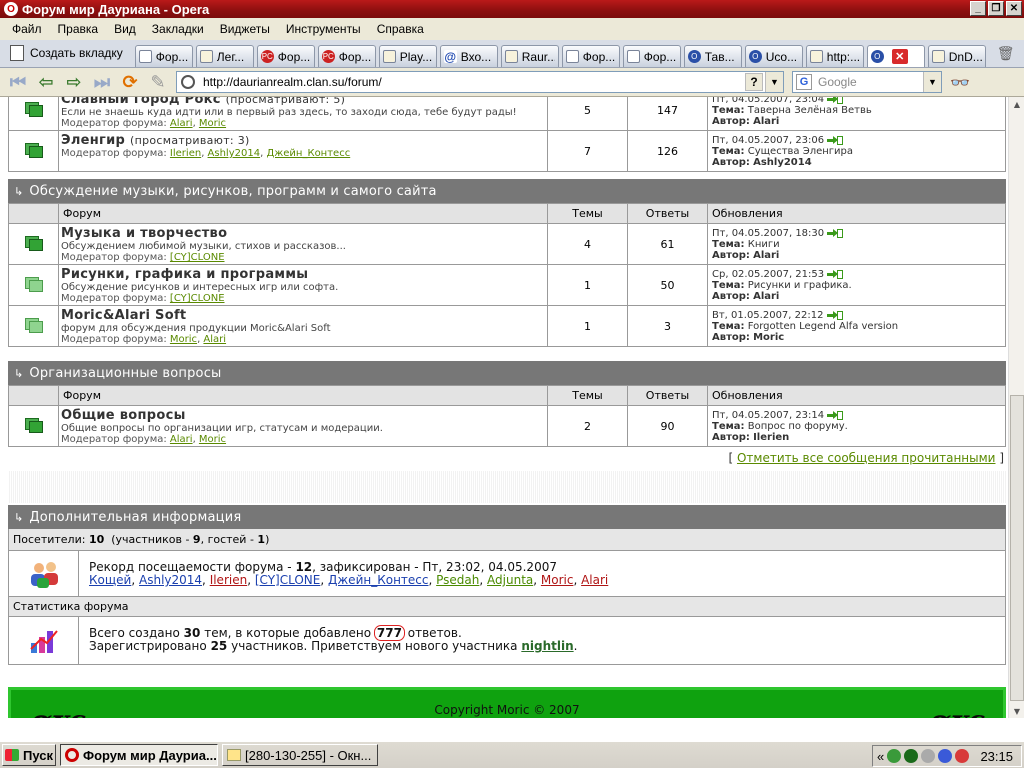  Describe the element at coordinates (1017, 104) in the screenshot. I see `scroll-up-icon: ▲` at that location.